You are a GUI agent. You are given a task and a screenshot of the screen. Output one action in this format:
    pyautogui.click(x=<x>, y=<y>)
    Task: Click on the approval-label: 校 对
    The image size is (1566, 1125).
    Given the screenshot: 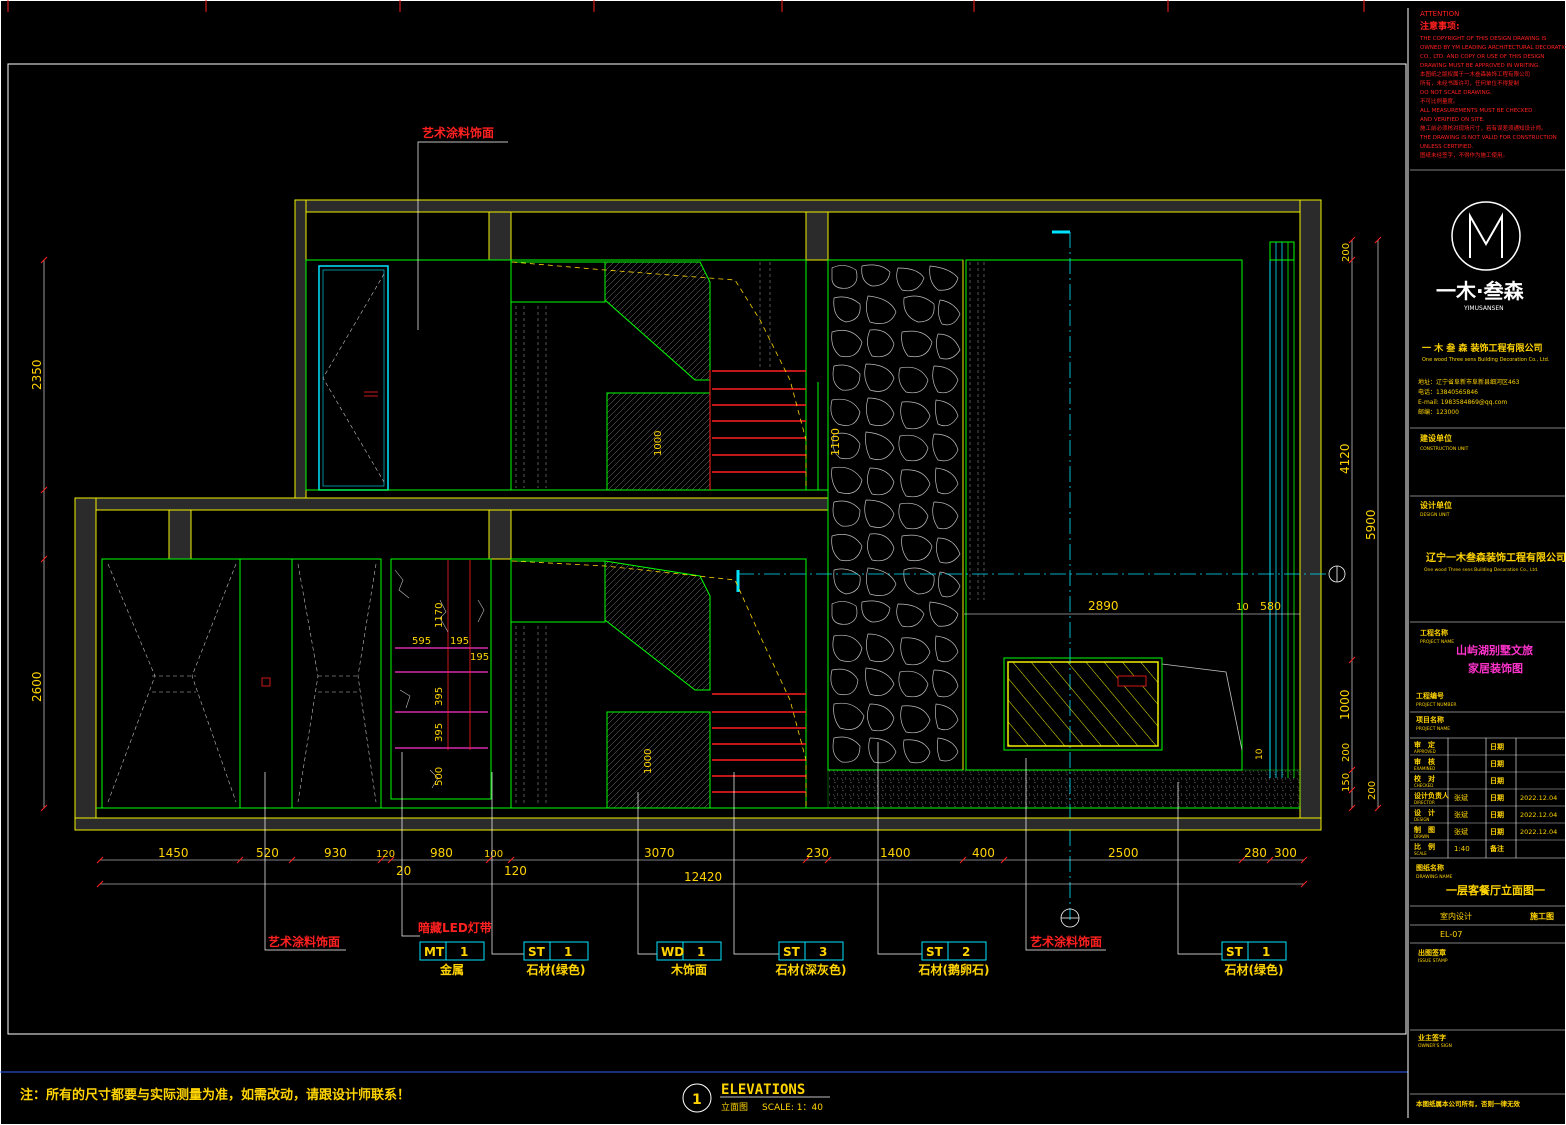 What is the action you would take?
    pyautogui.click(x=1424, y=778)
    